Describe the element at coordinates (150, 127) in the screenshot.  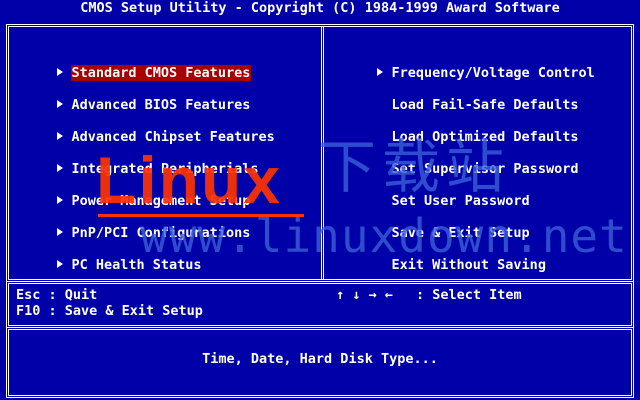
I see `menu-item-advanced-chipset-features: Advanced Chipset Features` at that location.